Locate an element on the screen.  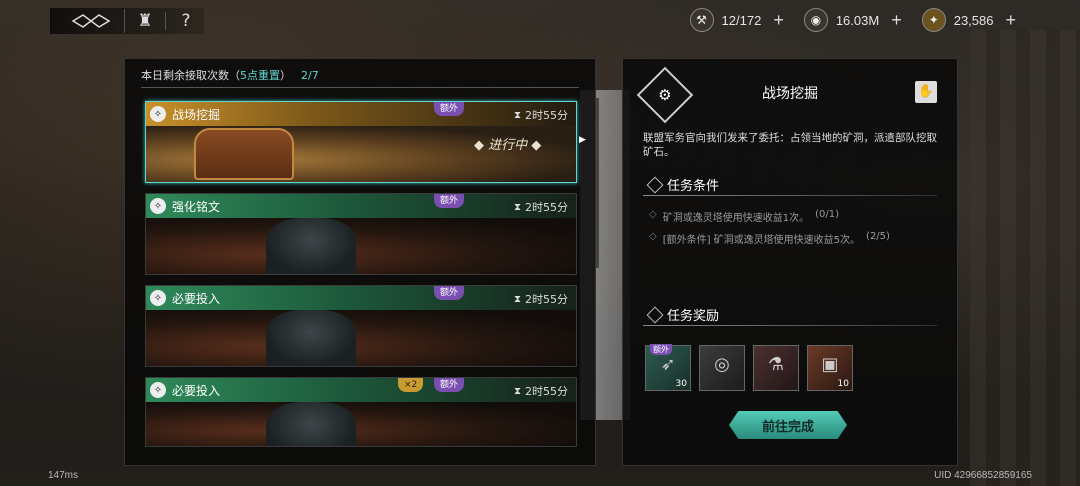
status-text: 进行中 is located at coordinates (508, 145).